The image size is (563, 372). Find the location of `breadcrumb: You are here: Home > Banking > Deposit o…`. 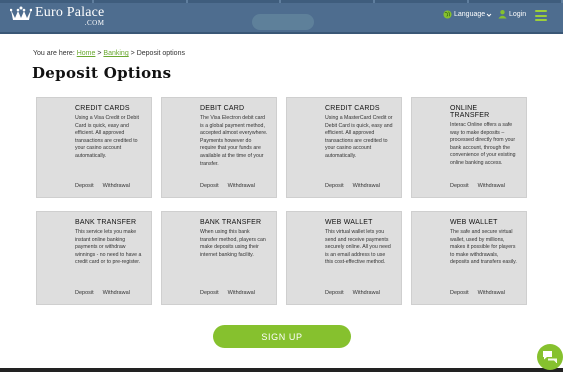

breadcrumb: You are here: Home > Banking > Deposit o… is located at coordinates (109, 53).